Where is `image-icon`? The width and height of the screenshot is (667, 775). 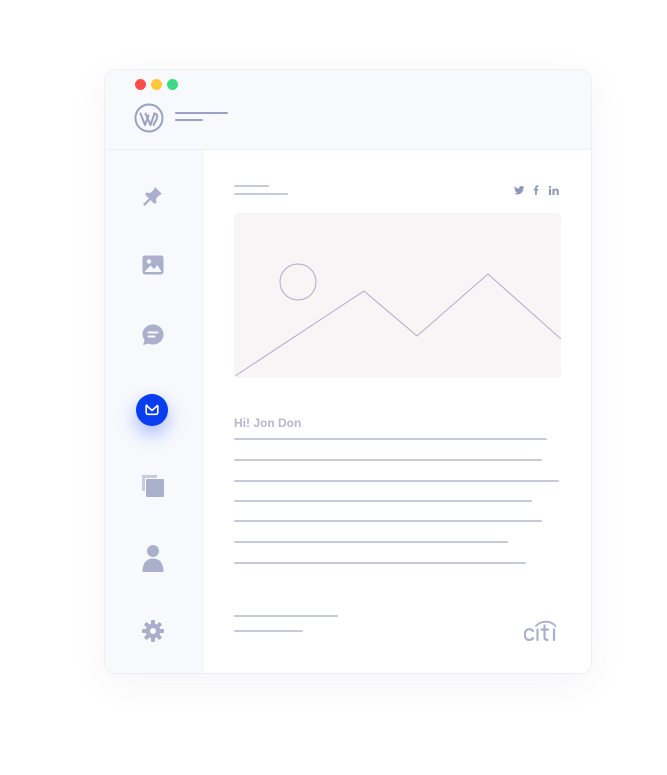
image-icon is located at coordinates (153, 265).